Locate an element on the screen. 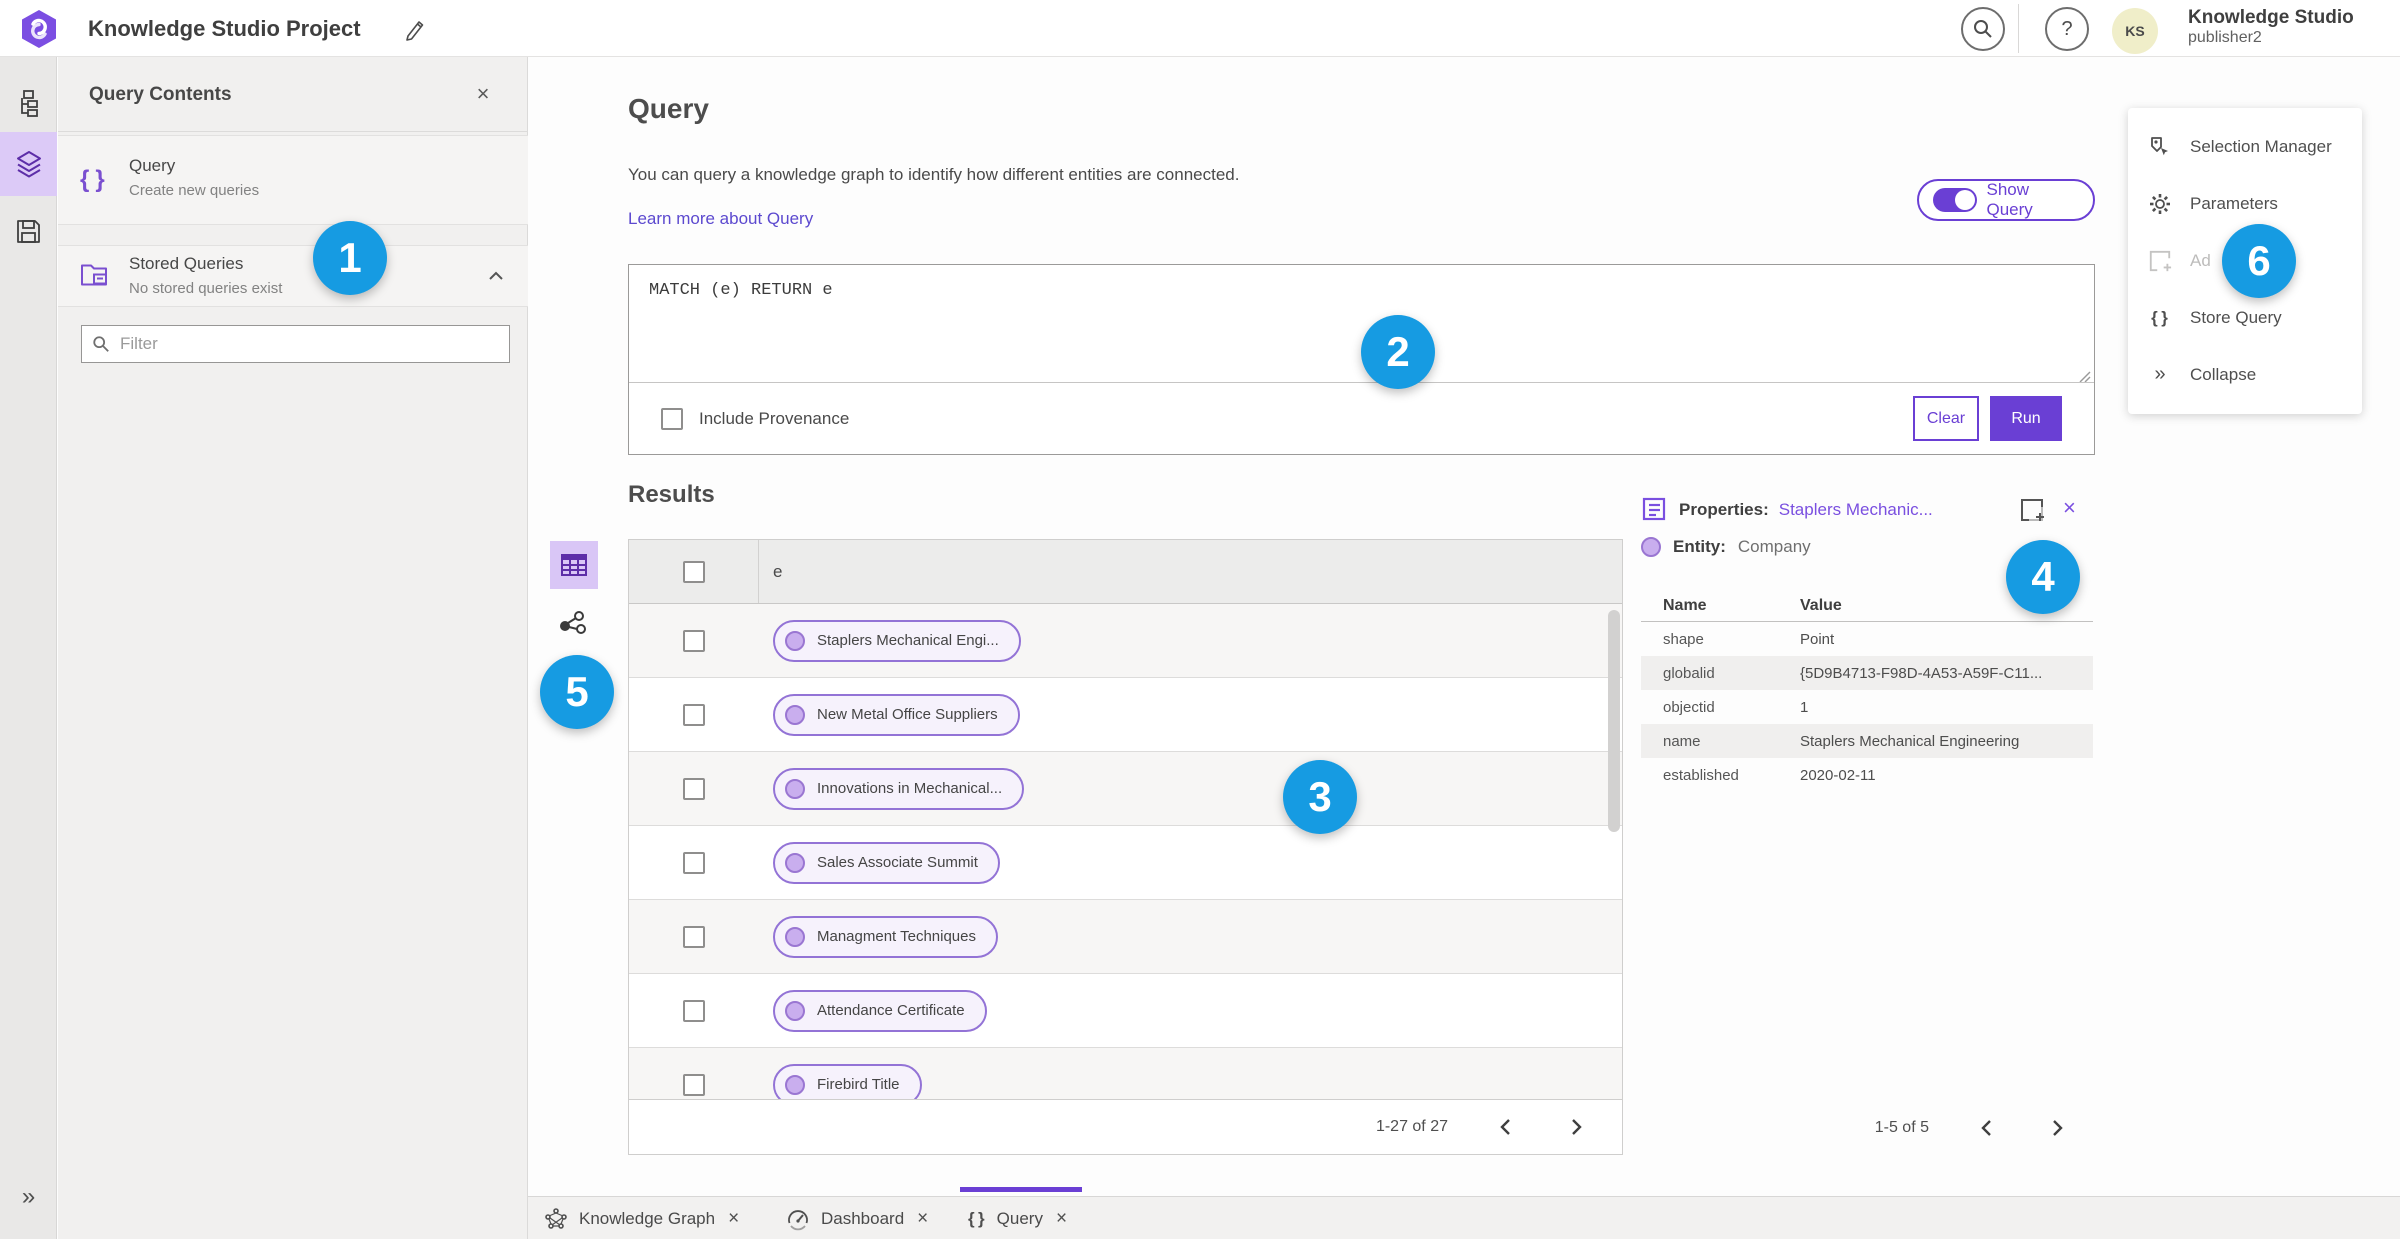 Image resolution: width=2400 pixels, height=1239 pixels. run-button: Run is located at coordinates (2026, 418).